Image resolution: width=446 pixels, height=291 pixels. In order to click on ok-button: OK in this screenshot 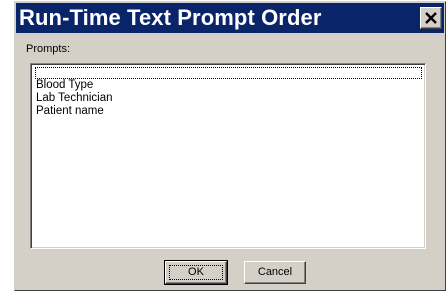, I will do `click(196, 272)`.